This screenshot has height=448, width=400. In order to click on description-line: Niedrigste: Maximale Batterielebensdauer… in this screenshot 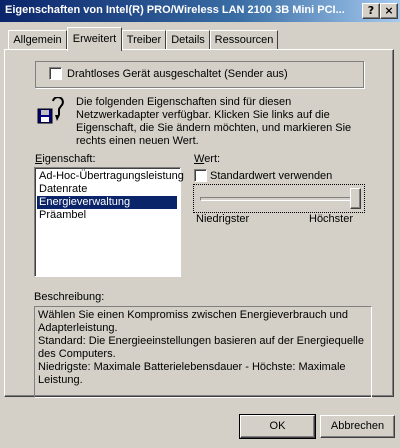, I will do `click(192, 367)`.